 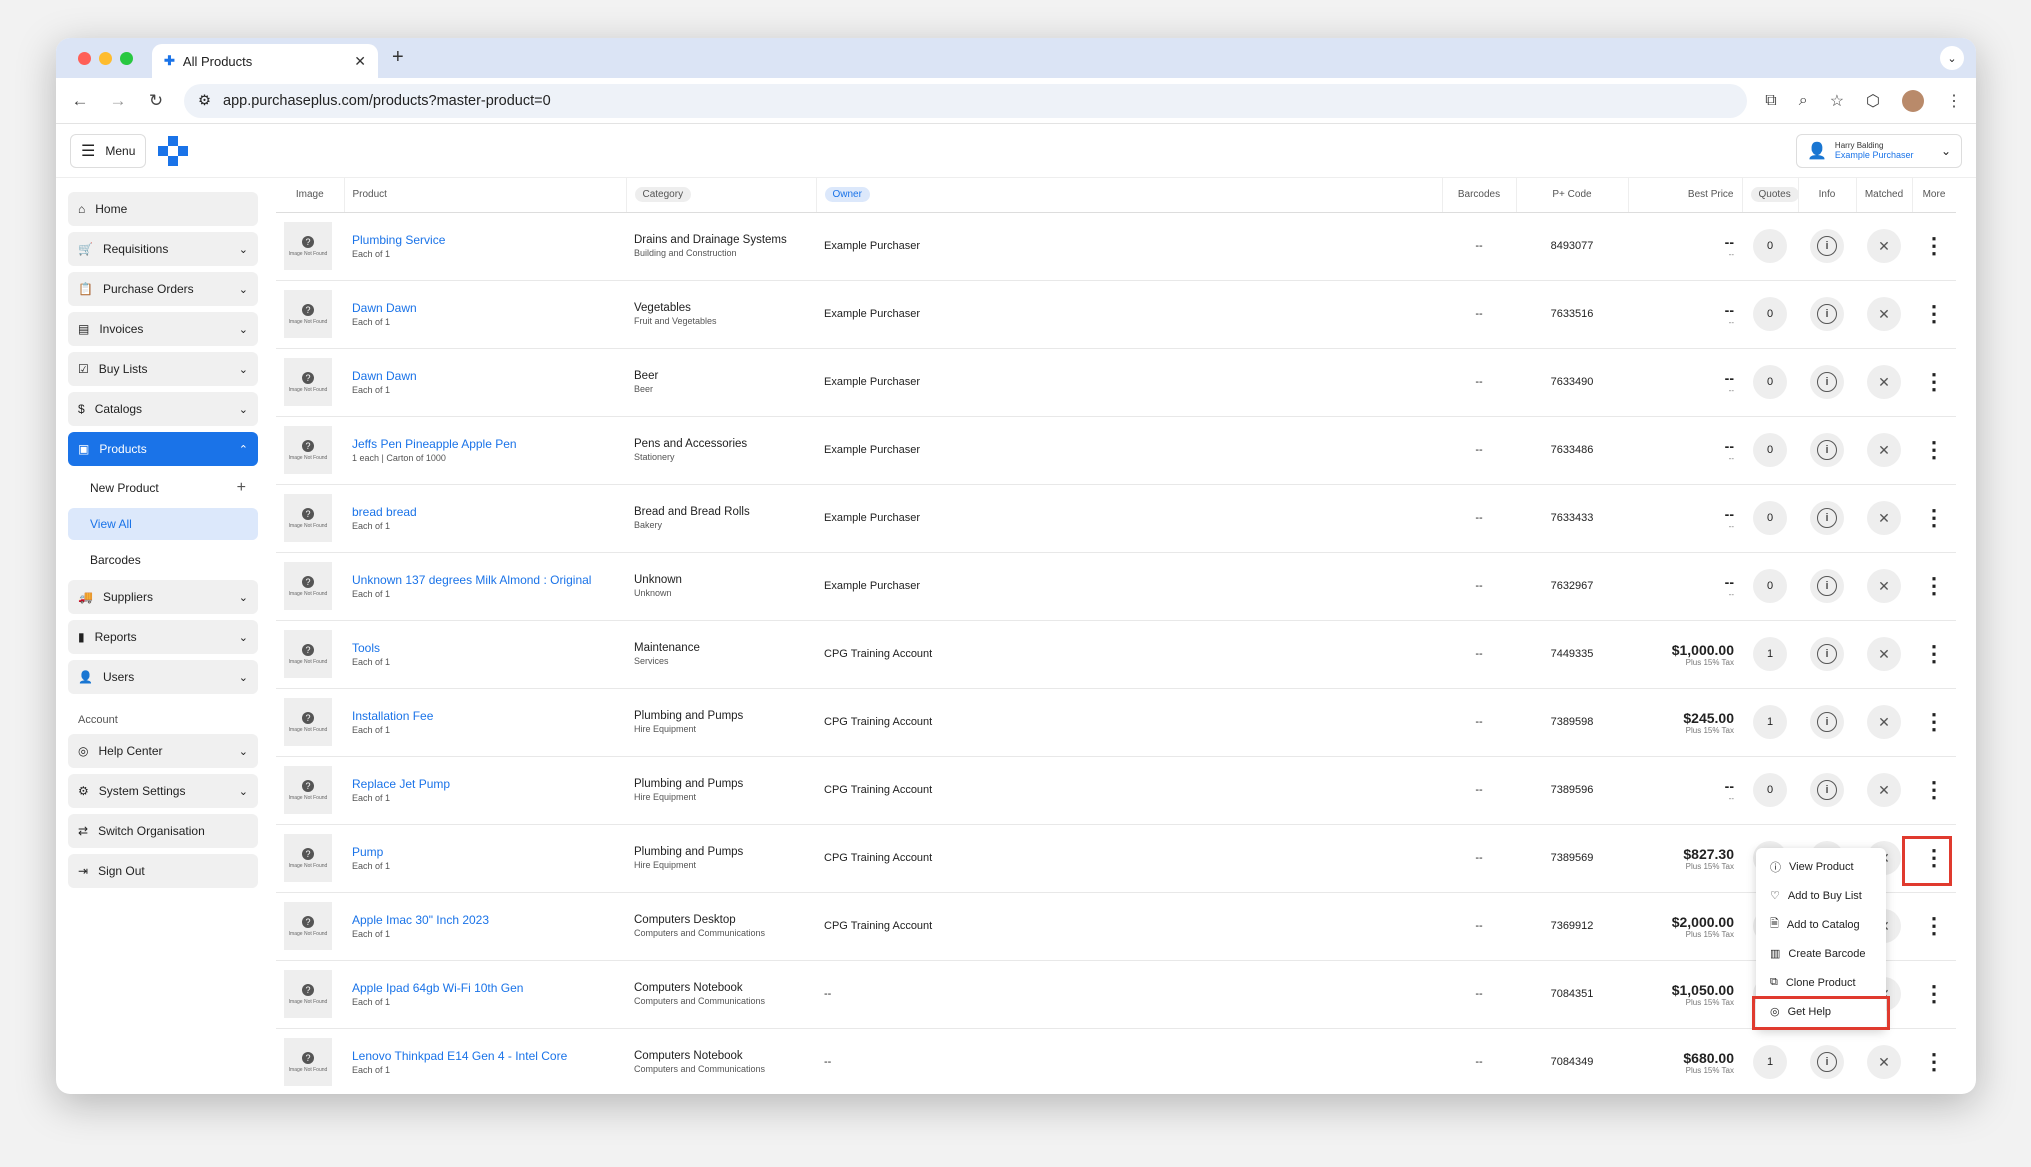 I want to click on col-owner: Owner, so click(x=1129, y=195).